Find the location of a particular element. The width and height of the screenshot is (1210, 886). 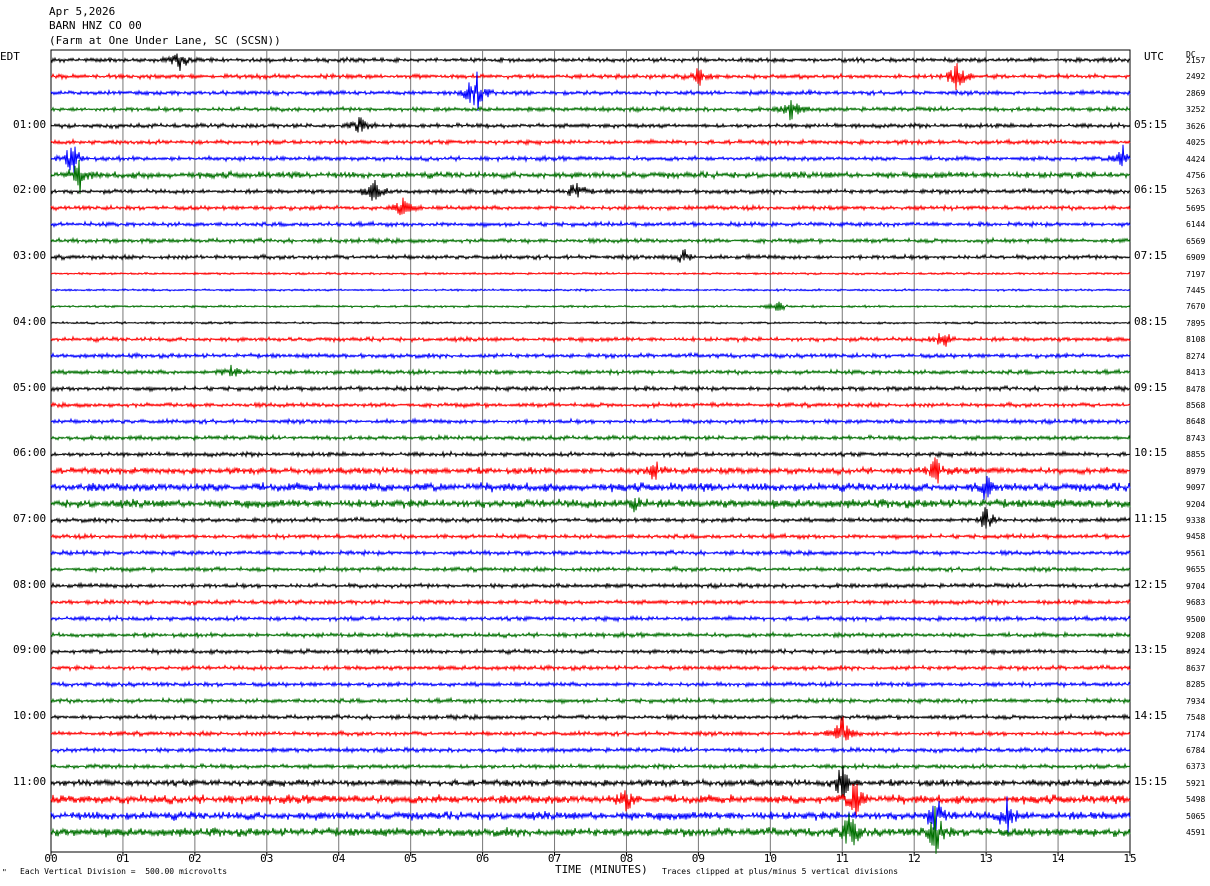

dc-offset-label: 9097 is located at coordinates (1196, 488).